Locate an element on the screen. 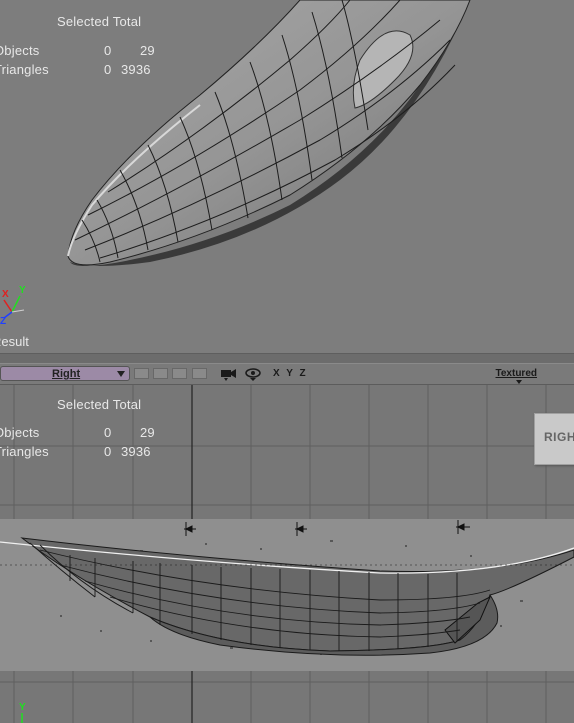  view-cube-badge: RIGHT is located at coordinates (554, 439).